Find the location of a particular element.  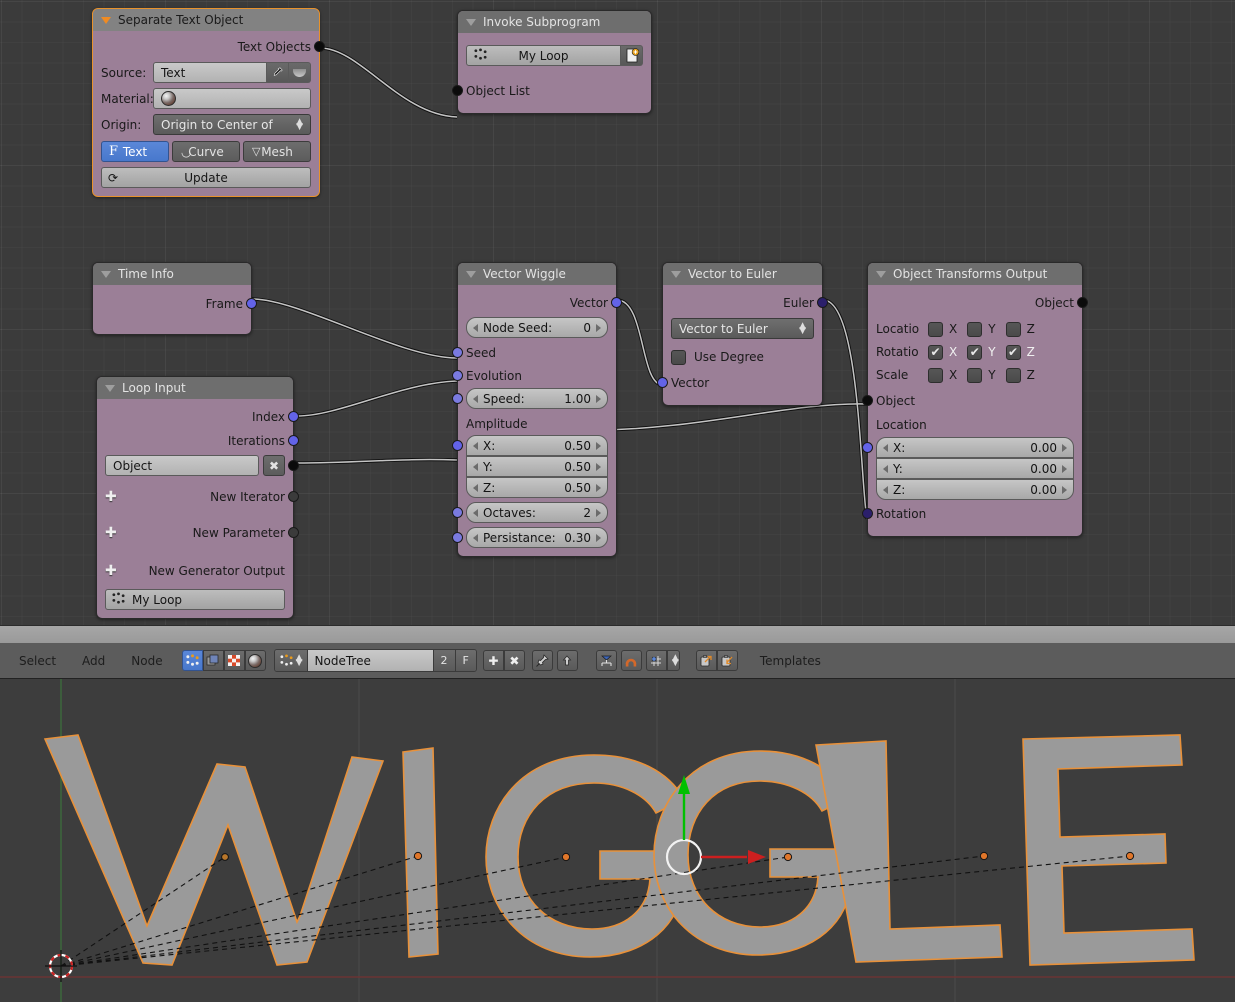

node-invoke-subprogram: Invoke Subprogram My Loop Object List is located at coordinates (552, 62).